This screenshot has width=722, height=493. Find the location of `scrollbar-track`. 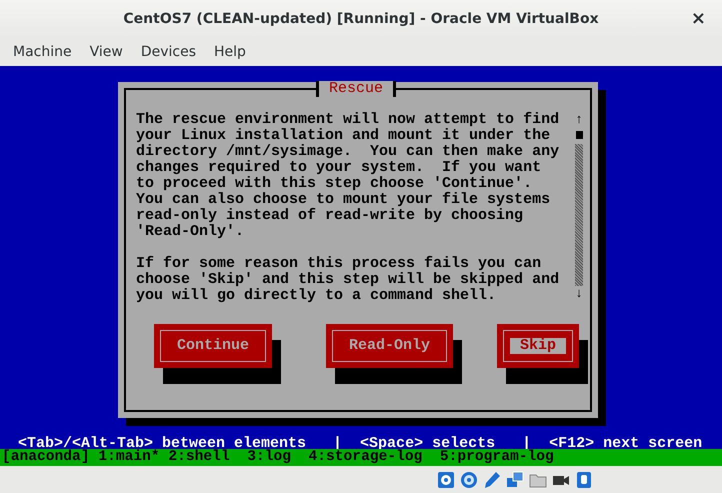

scrollbar-track is located at coordinates (579, 215).